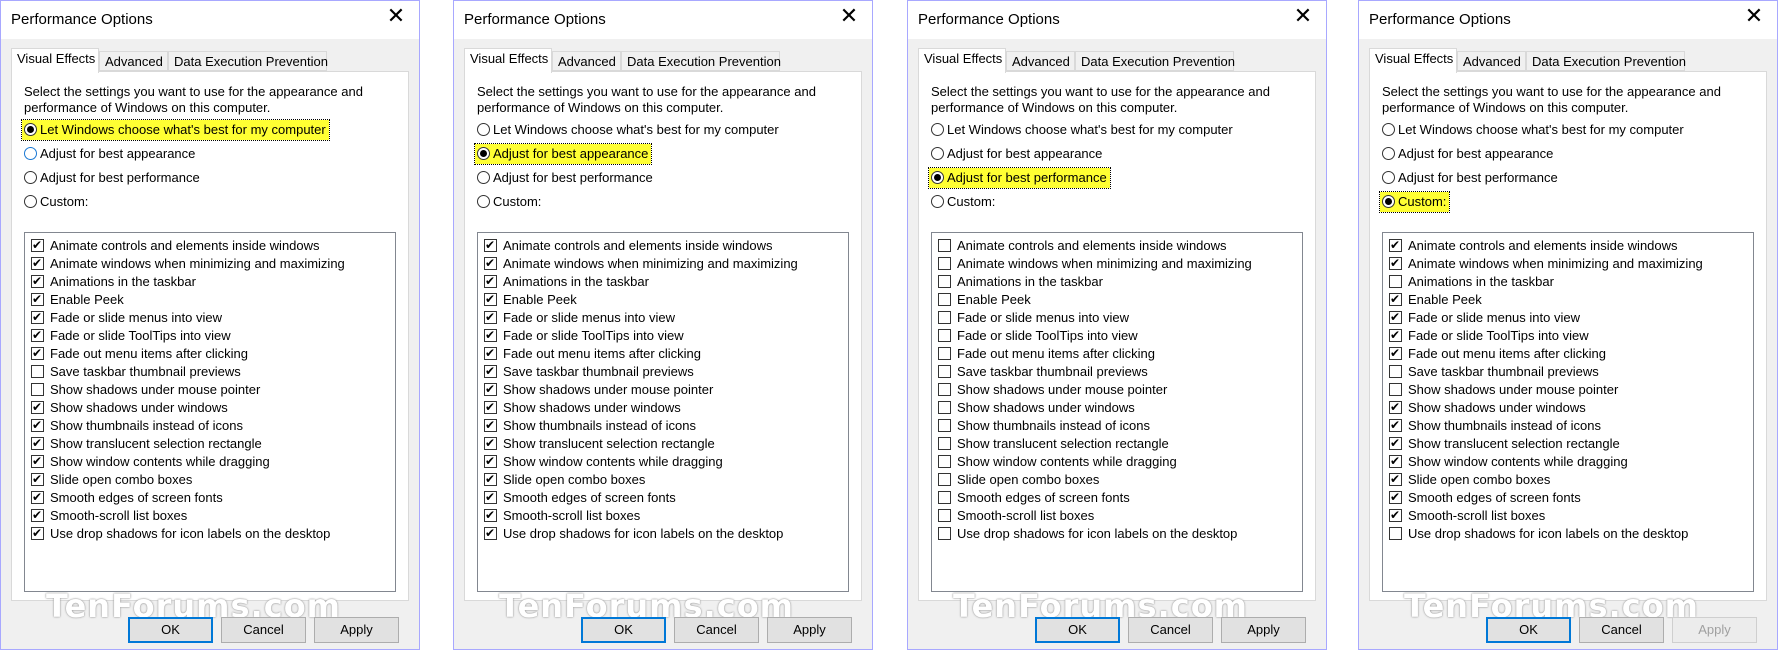  What do you see at coordinates (1038, 336) in the screenshot?
I see `list-item: Fade or slide ToolTips into view` at bounding box center [1038, 336].